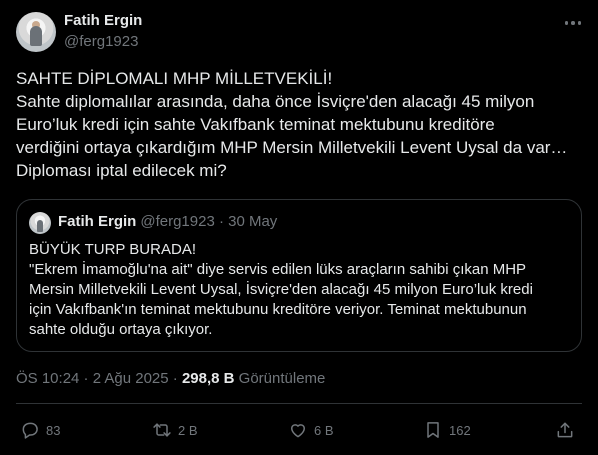  Describe the element at coordinates (460, 430) in the screenshot. I see `bookmark-count: 162` at that location.